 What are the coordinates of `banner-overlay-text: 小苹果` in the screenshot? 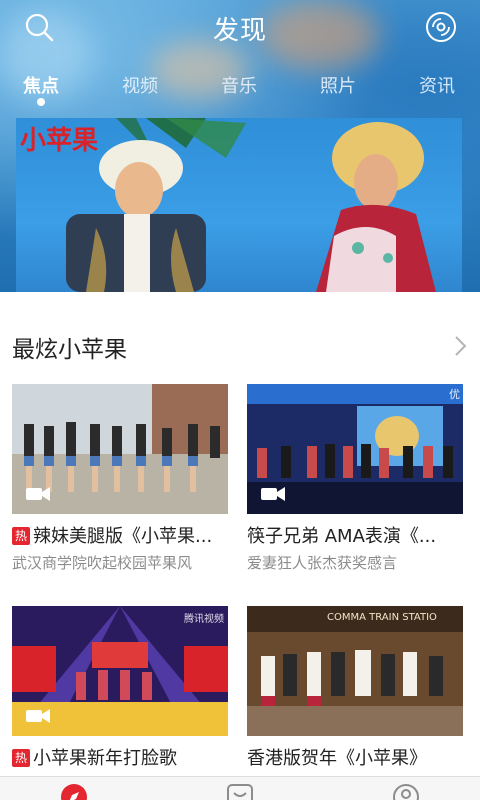 It's located at (59, 141).